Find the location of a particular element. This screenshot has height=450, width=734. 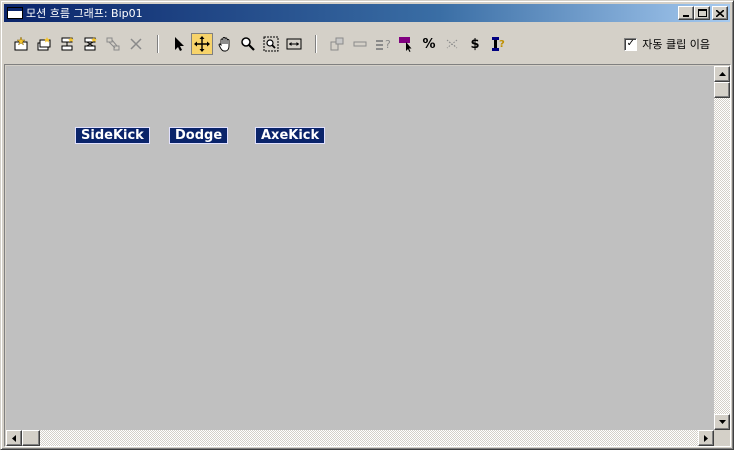

clip-node-axekick: AxeKick is located at coordinates (290, 135).